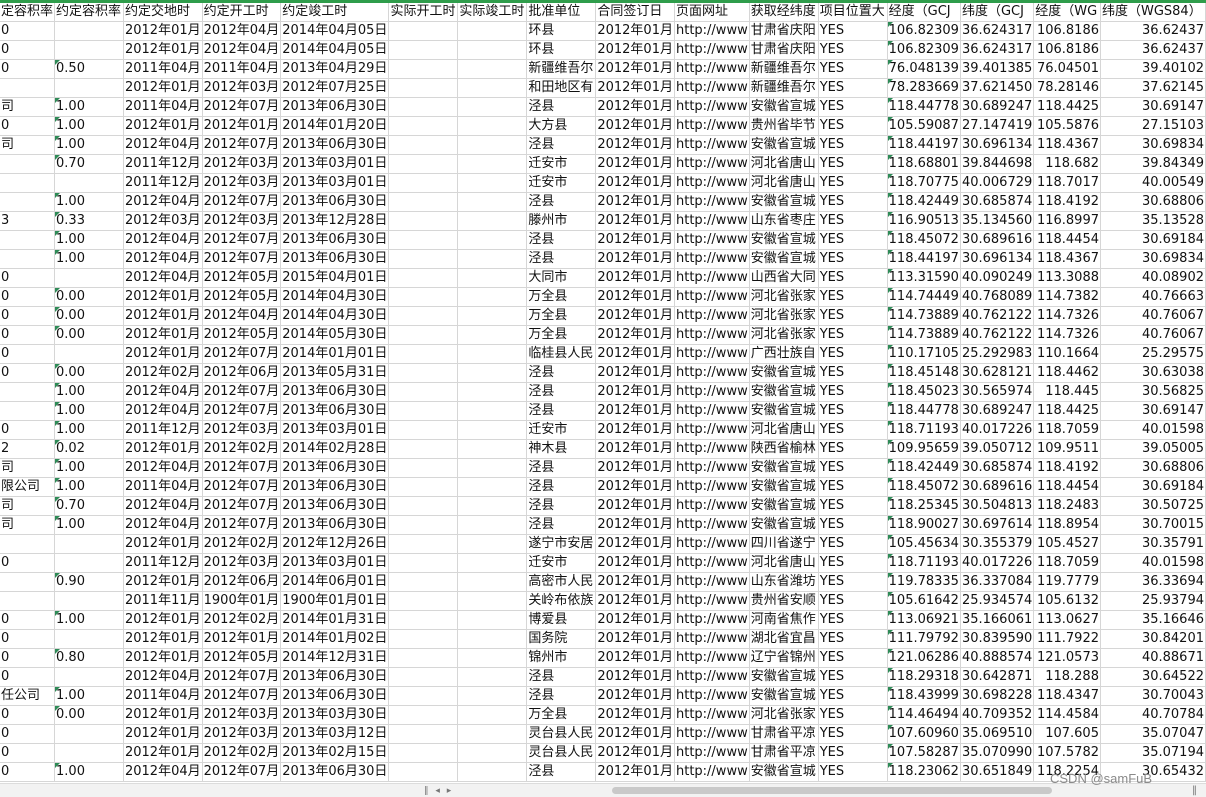 The width and height of the screenshot is (1206, 797). Describe the element at coordinates (997, 601) in the screenshot. I see `table-cell: 25.934574` at that location.